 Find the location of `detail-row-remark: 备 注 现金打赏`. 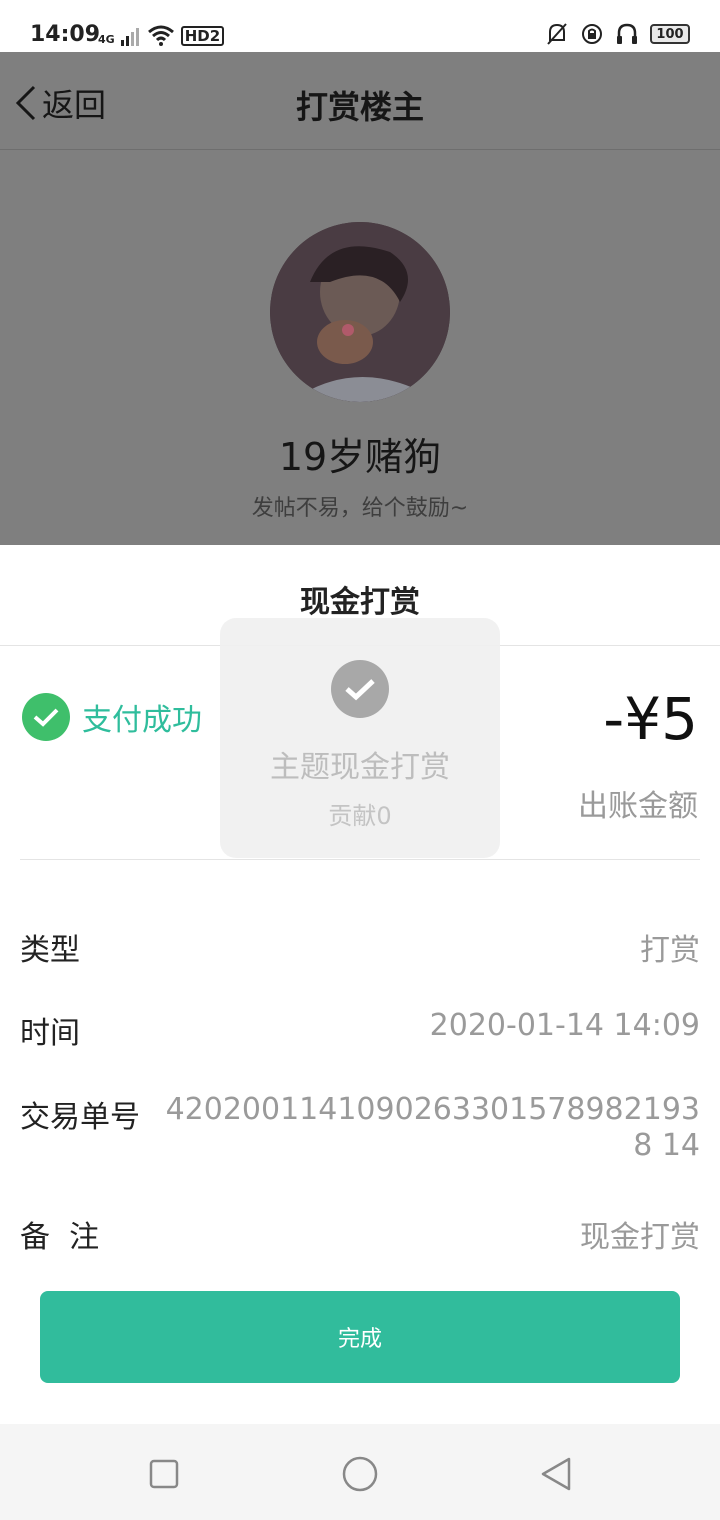

detail-row-remark: 备 注 现金打赏 is located at coordinates (360, 1234).